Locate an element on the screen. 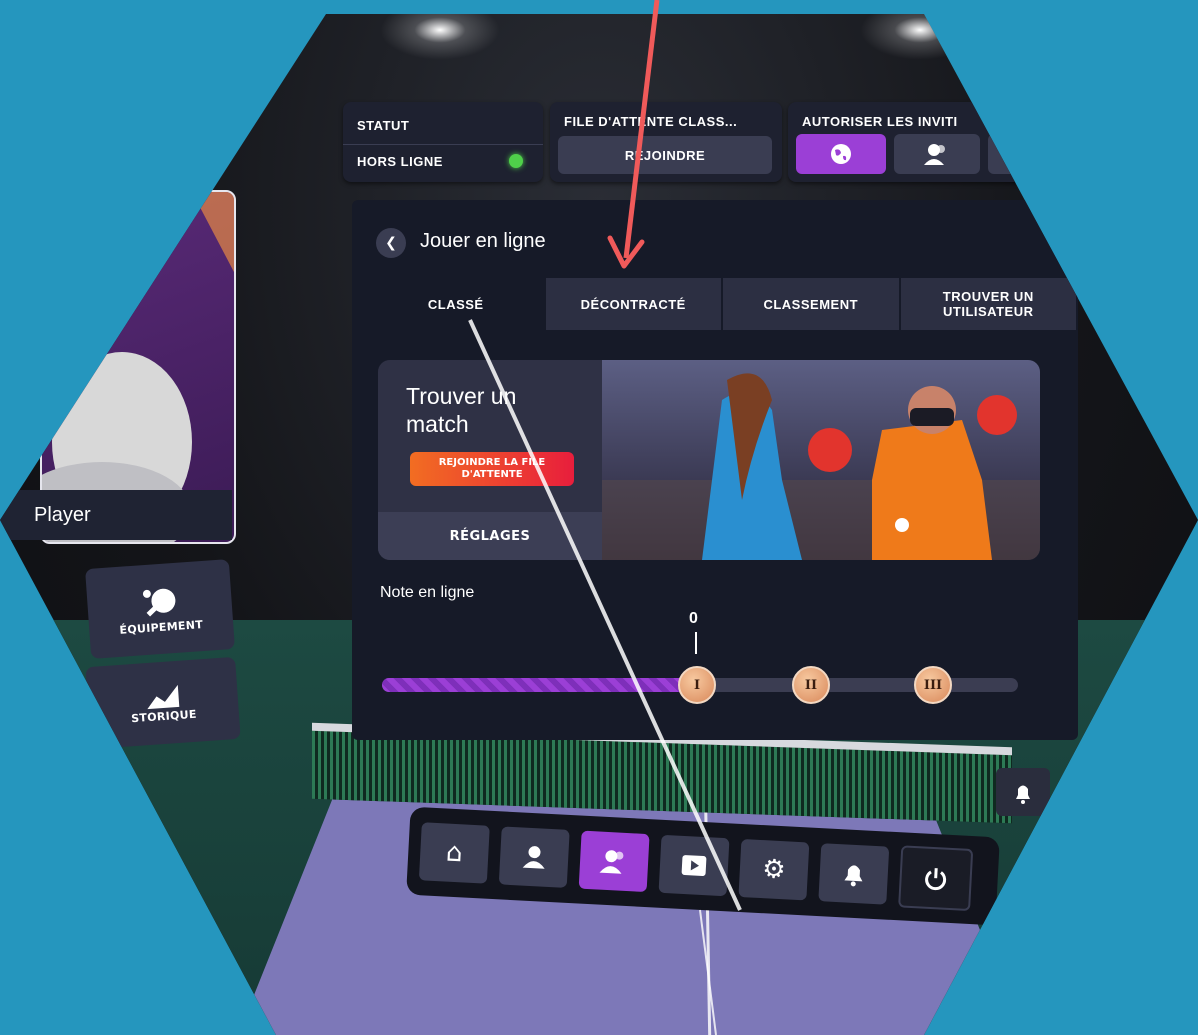 The height and width of the screenshot is (1035, 1198). annotation-arrow-icon is located at coordinates (633, 134).